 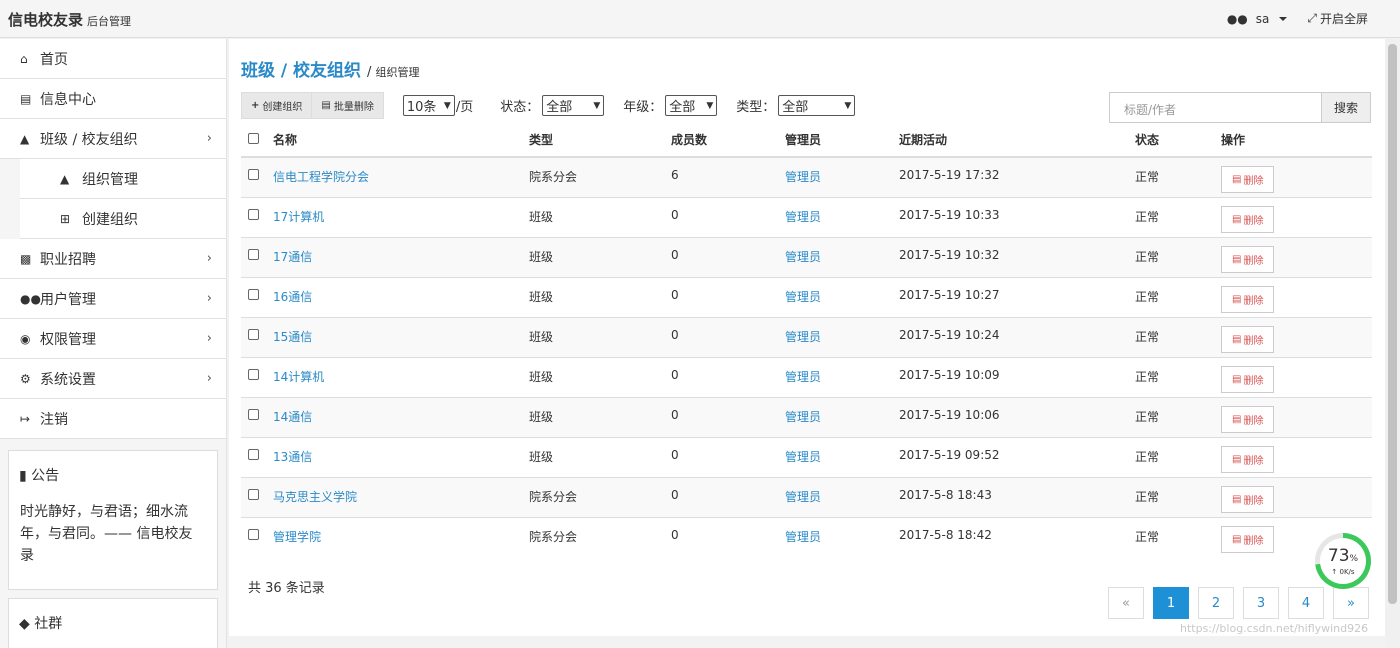 What do you see at coordinates (1171, 603) in the screenshot?
I see `page-1: 1` at bounding box center [1171, 603].